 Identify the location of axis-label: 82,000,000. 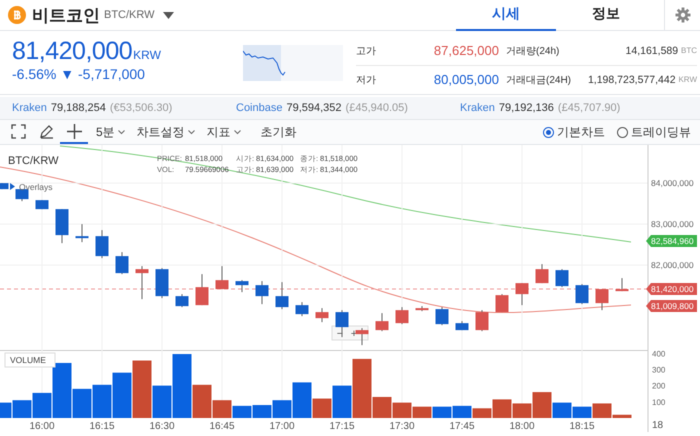
(672, 265).